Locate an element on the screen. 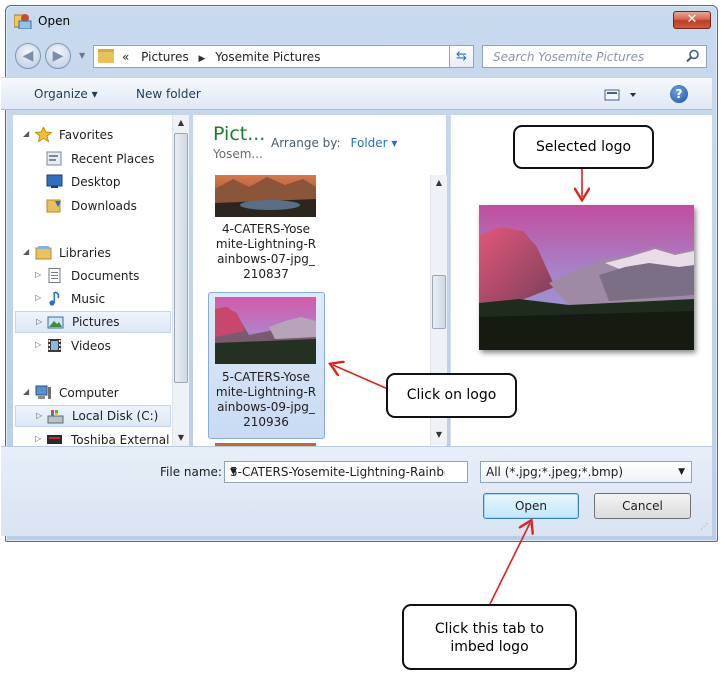 The image size is (725, 680). file-name-line: 210837 is located at coordinates (266, 274).